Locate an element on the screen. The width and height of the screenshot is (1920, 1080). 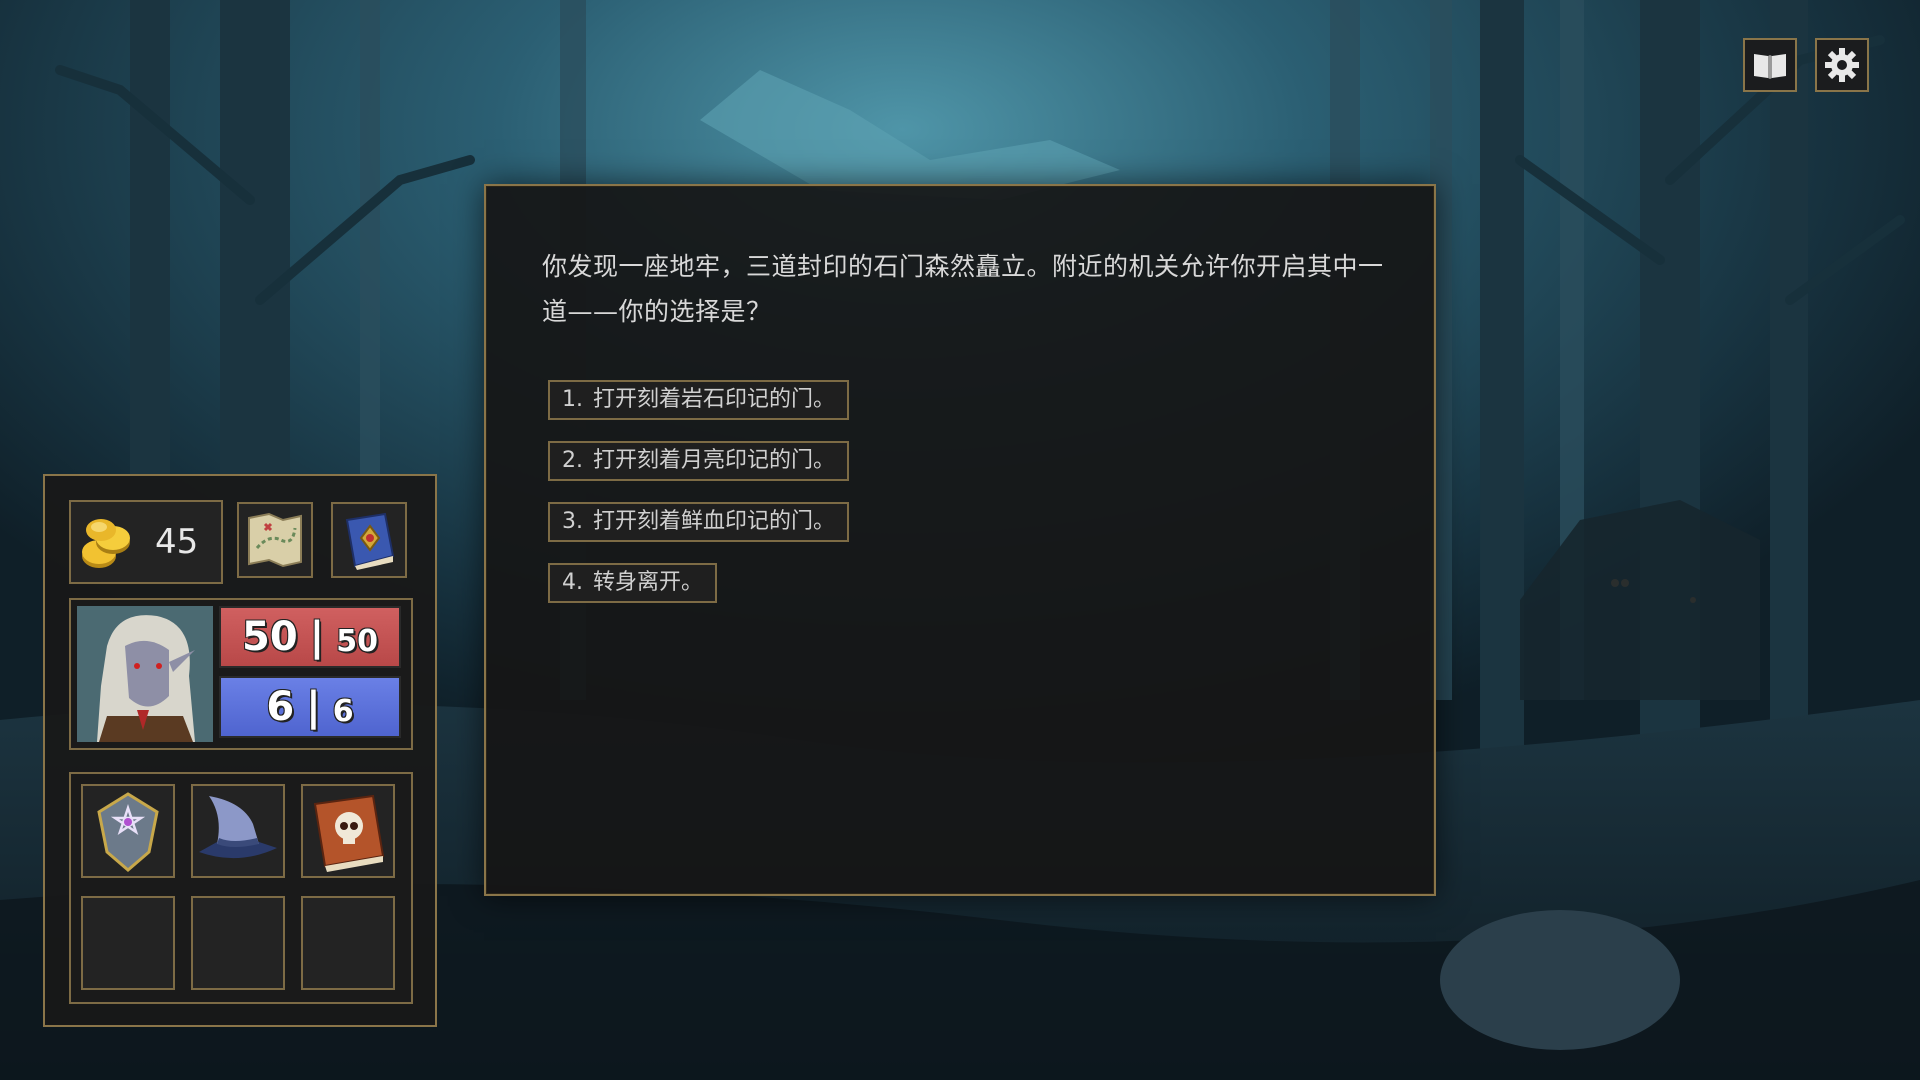
pentagram-shield-icon is located at coordinates (128, 832).